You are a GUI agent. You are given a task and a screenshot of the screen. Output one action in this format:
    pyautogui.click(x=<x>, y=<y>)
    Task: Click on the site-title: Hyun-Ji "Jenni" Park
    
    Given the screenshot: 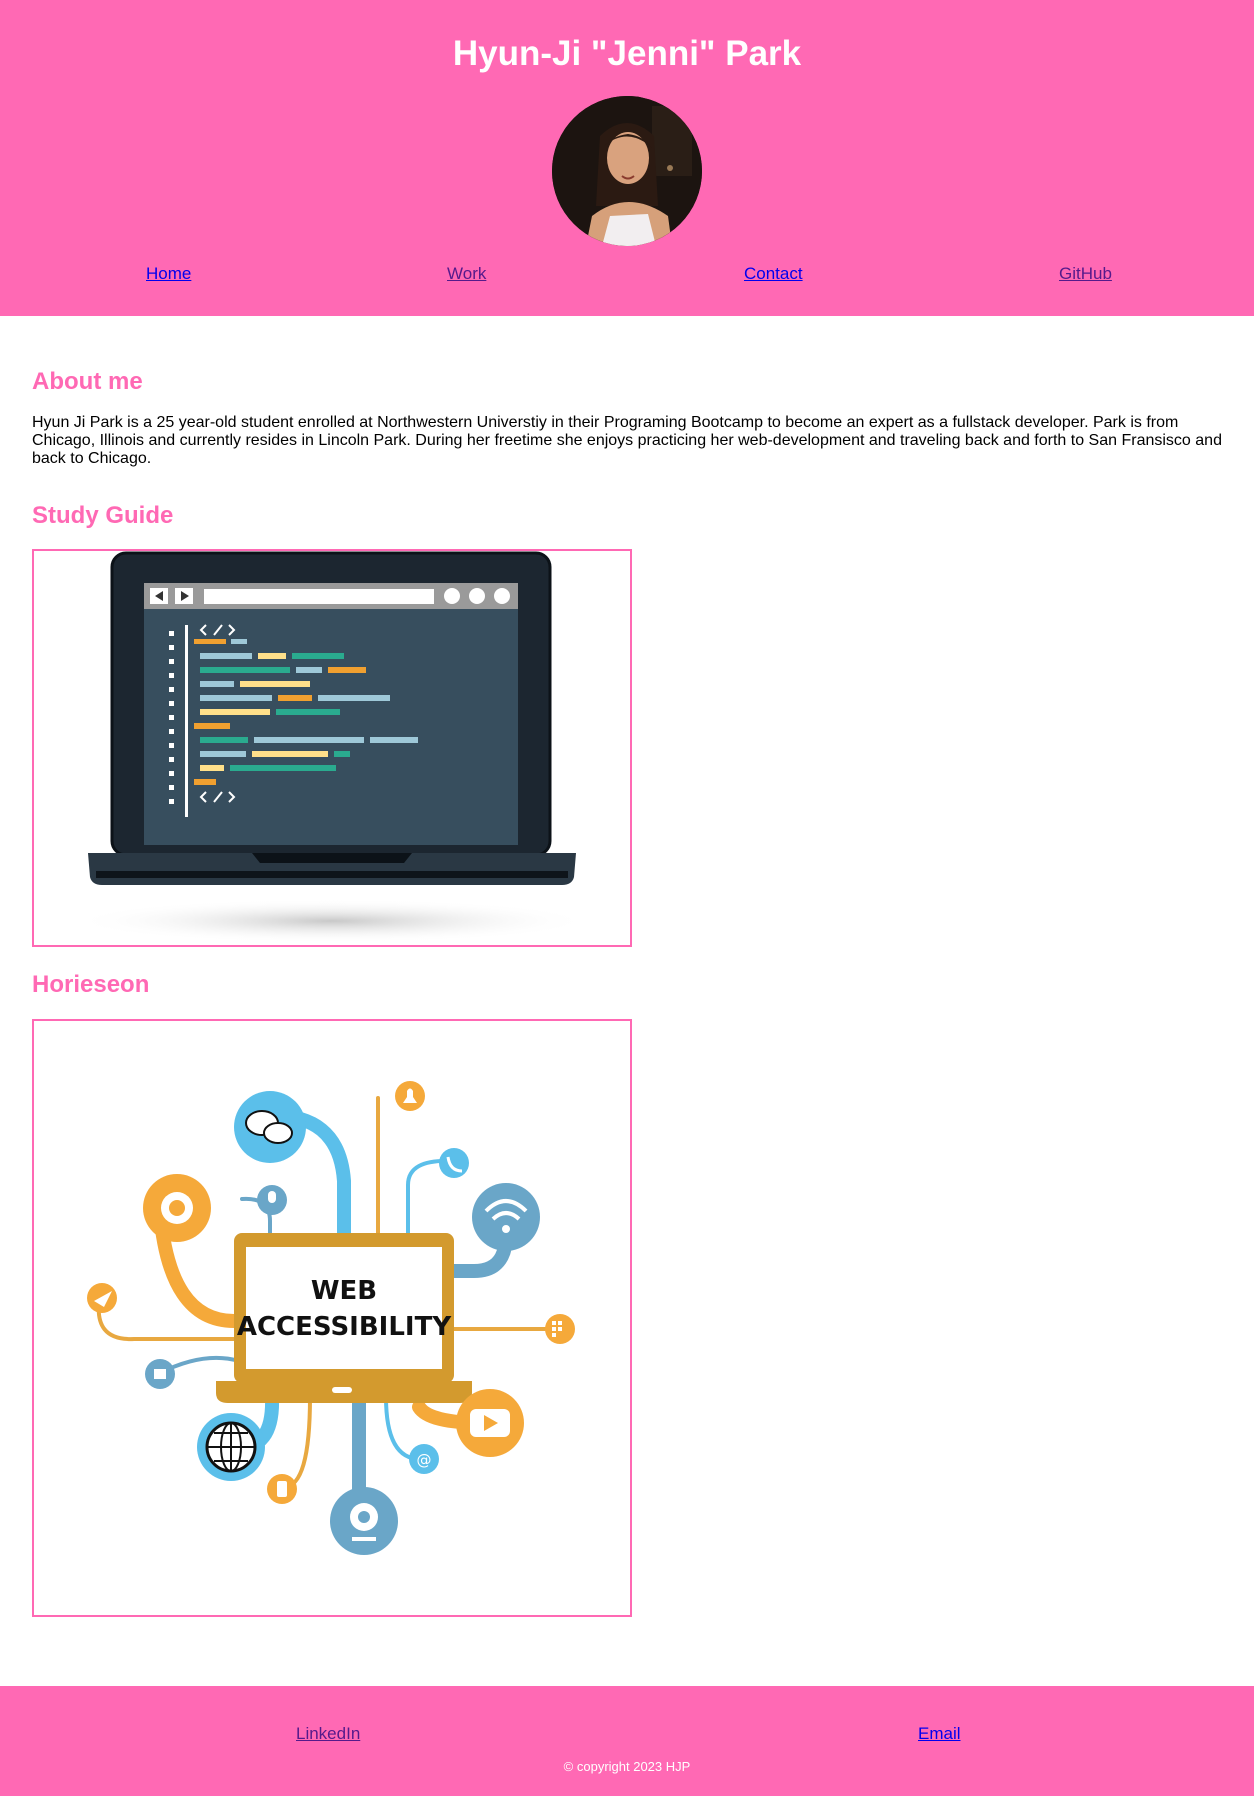 What is the action you would take?
    pyautogui.click(x=627, y=53)
    